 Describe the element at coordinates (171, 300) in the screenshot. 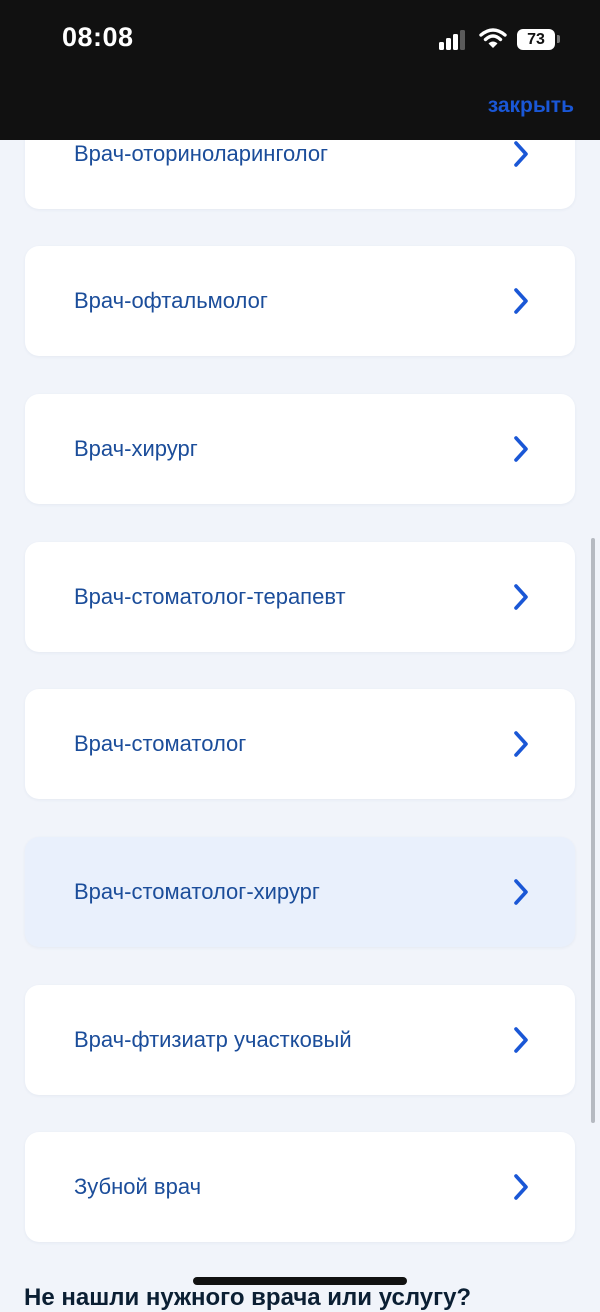

I see `doctor-item-label: Врач-офтальмолог` at that location.